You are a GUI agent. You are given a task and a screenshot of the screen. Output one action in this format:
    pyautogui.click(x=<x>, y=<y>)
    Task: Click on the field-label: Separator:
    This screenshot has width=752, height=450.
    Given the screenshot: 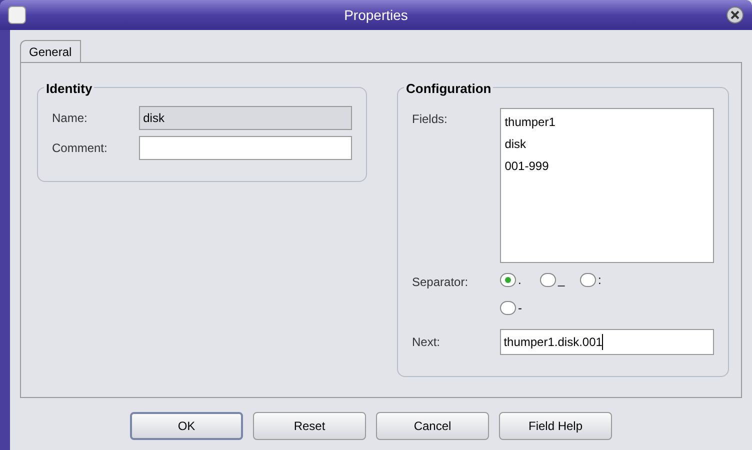 What is the action you would take?
    pyautogui.click(x=441, y=282)
    